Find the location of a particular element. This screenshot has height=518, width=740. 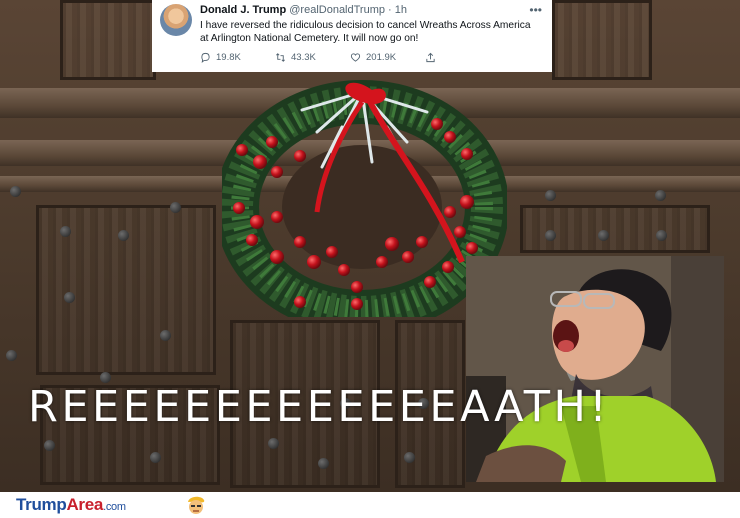

site-logo: TrumpArea.com is located at coordinates (71, 505).